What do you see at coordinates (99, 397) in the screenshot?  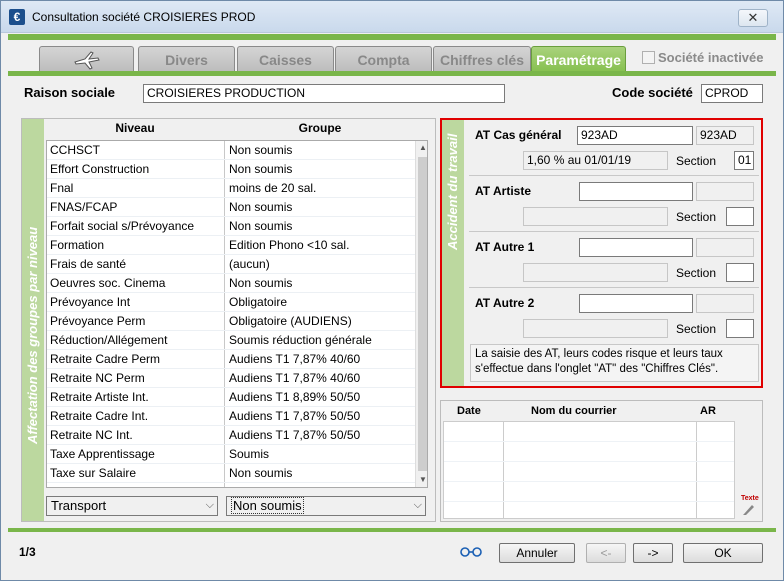 I see `niveau-cell: Retraite Artiste Int.` at bounding box center [99, 397].